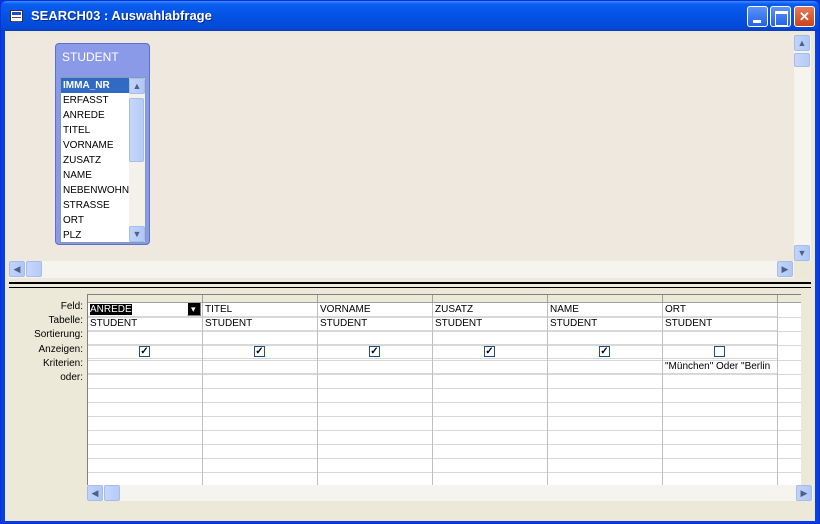 The width and height of the screenshot is (820, 524). What do you see at coordinates (62, 363) in the screenshot?
I see `row-label: Kriterien:` at bounding box center [62, 363].